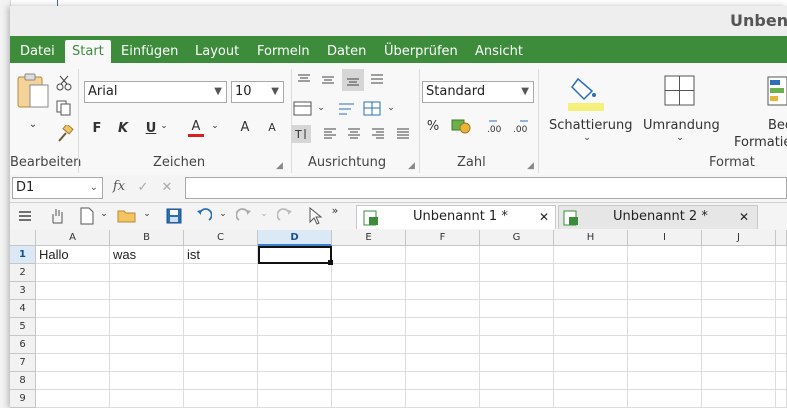 The image size is (787, 408). What do you see at coordinates (486, 188) in the screenshot?
I see `formula-input` at bounding box center [486, 188].